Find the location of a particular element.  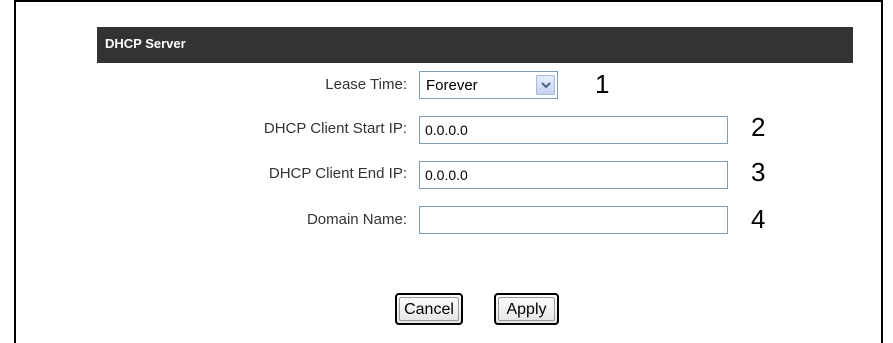

section-title: DHCP Server is located at coordinates (145, 43).